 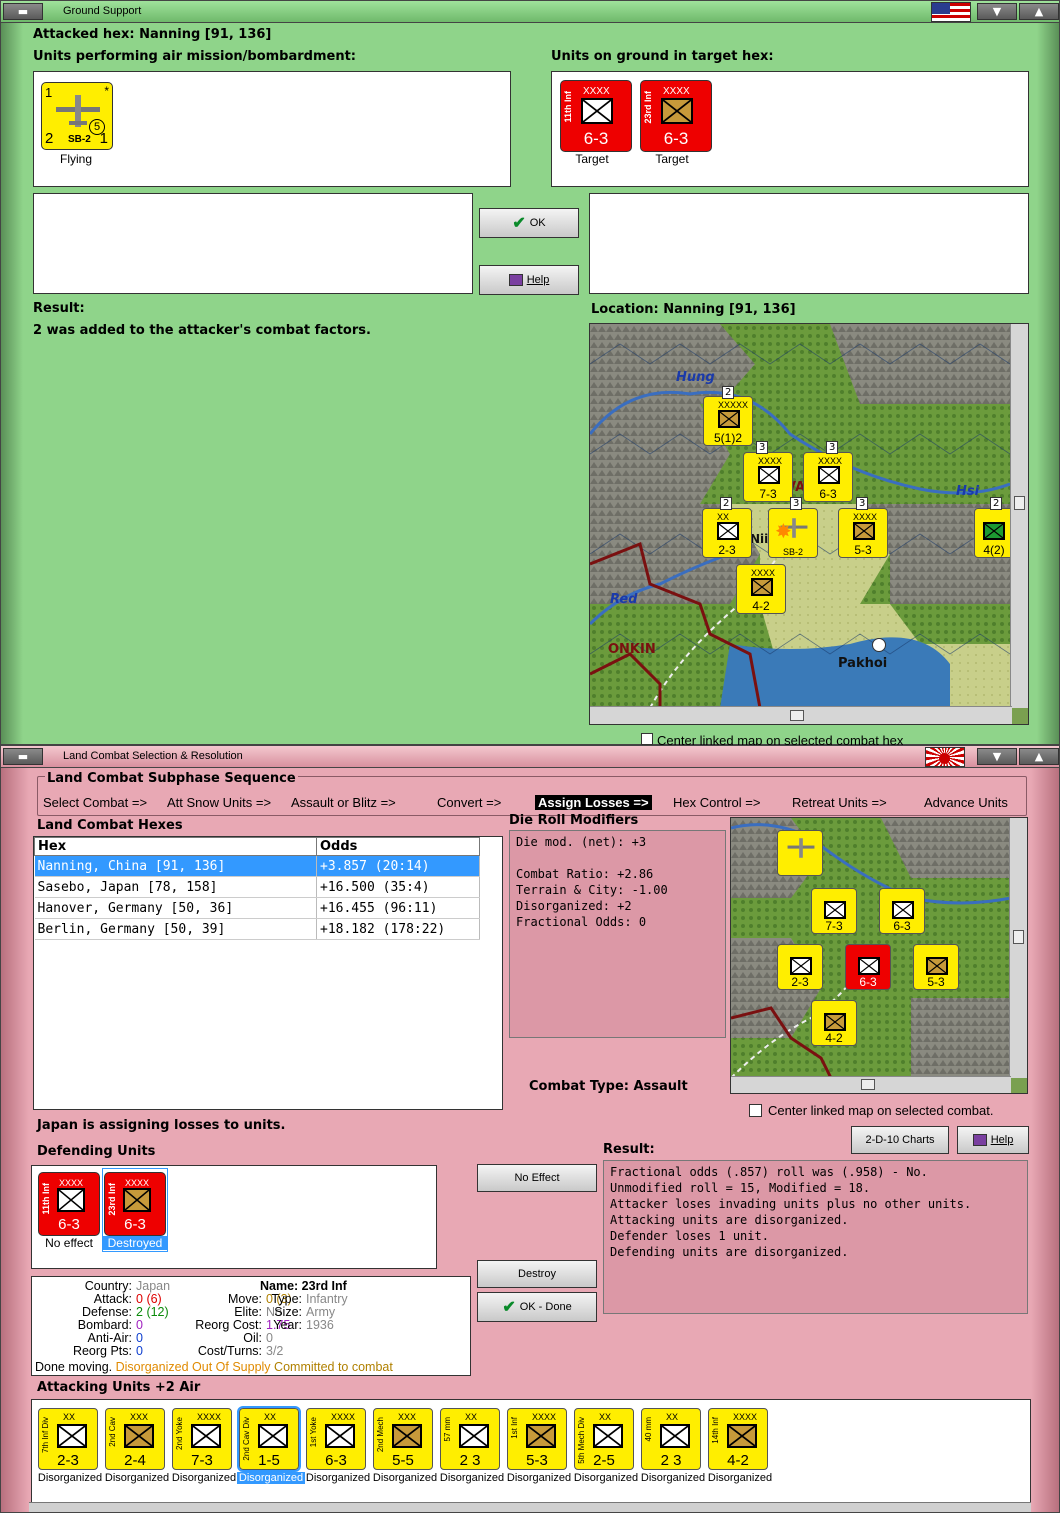 What do you see at coordinates (828, 477) in the screenshot?
I see `map-unit-1st-yoke: XXXX 6-3` at bounding box center [828, 477].